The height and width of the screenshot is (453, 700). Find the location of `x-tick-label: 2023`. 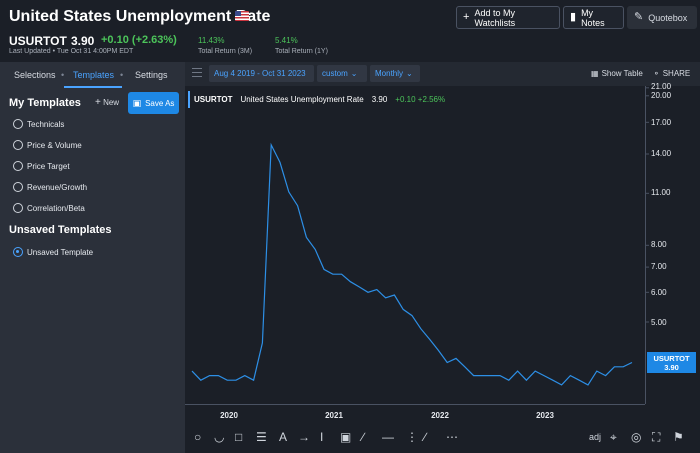

x-tick-label: 2023 is located at coordinates (545, 415).